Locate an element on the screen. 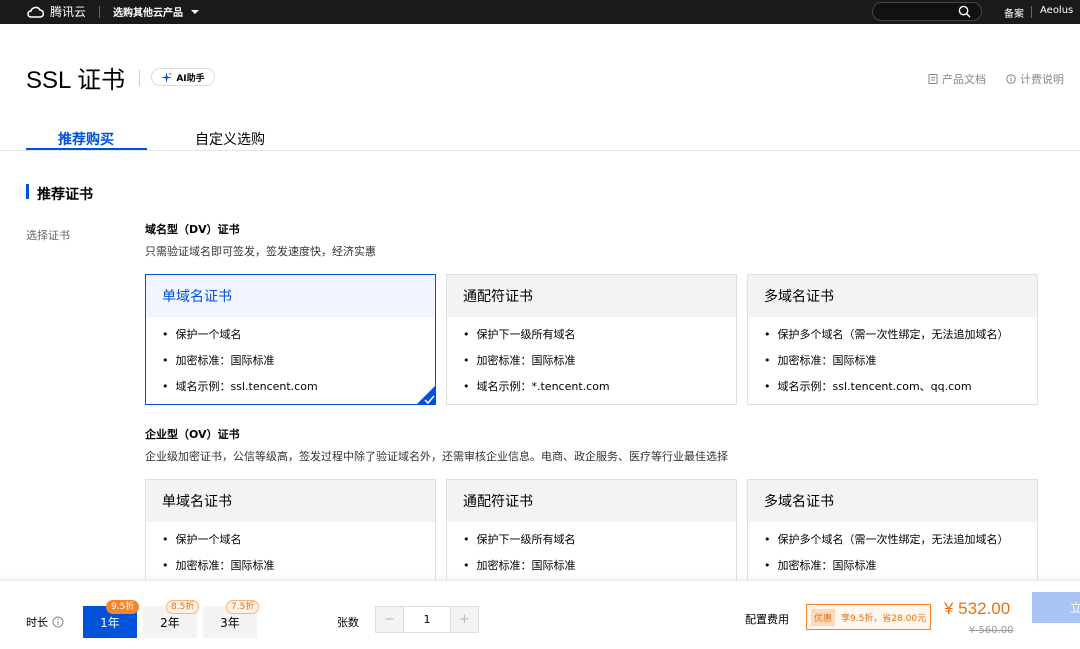 Image resolution: width=1080 pixels, height=649 pixels. duration-label: 时长 is located at coordinates (45, 622).